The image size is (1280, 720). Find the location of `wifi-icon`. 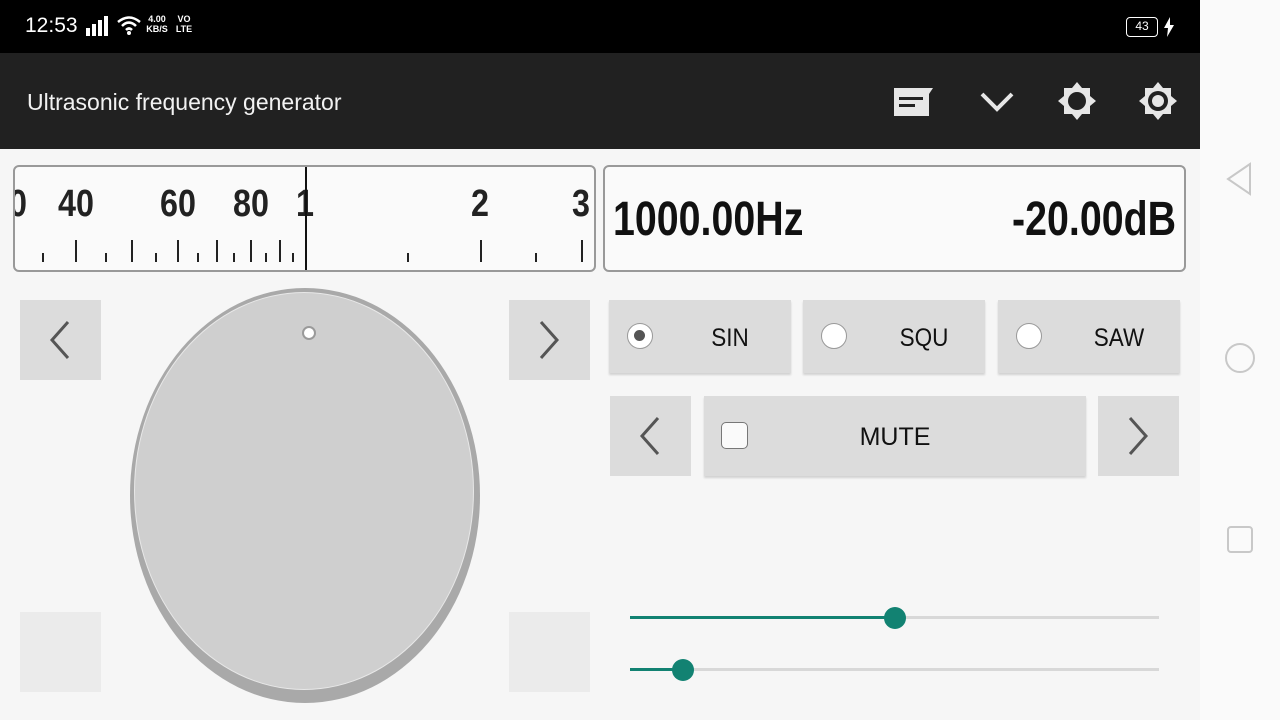

wifi-icon is located at coordinates (129, 25).